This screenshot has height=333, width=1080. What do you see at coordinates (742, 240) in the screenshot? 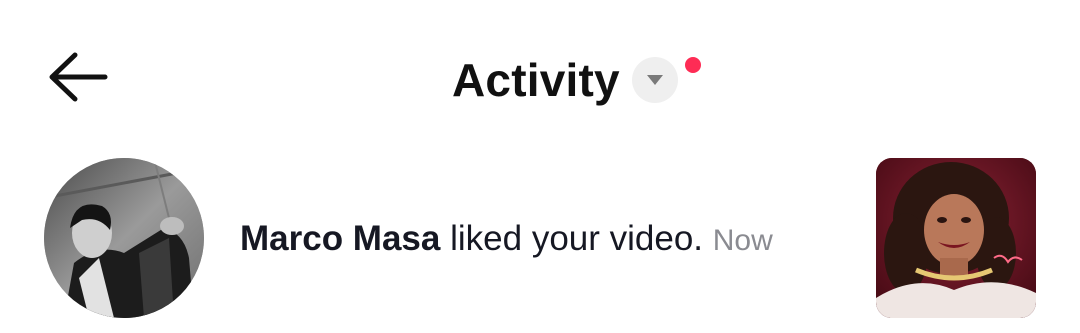
I see `timestamp: Now` at bounding box center [742, 240].